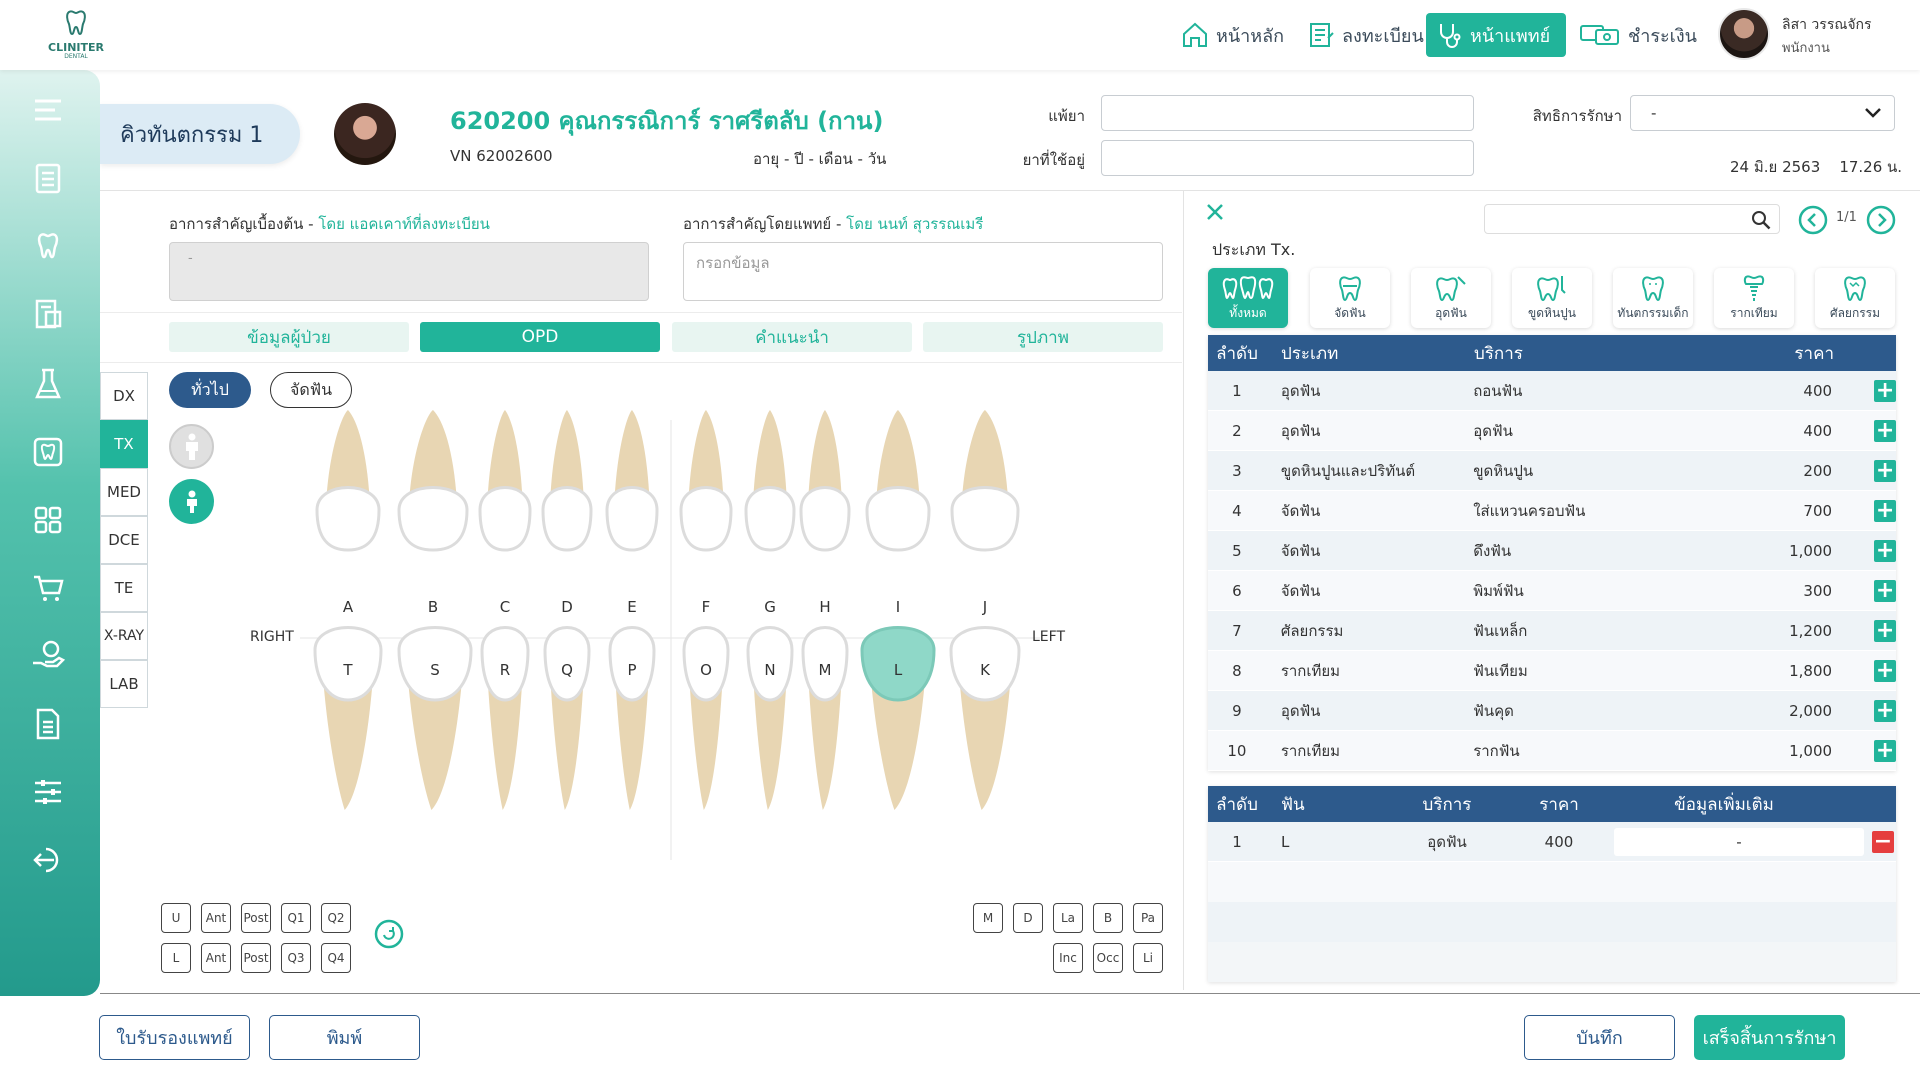 Image resolution: width=1920 pixels, height=1080 pixels. I want to click on reset-button, so click(389, 936).